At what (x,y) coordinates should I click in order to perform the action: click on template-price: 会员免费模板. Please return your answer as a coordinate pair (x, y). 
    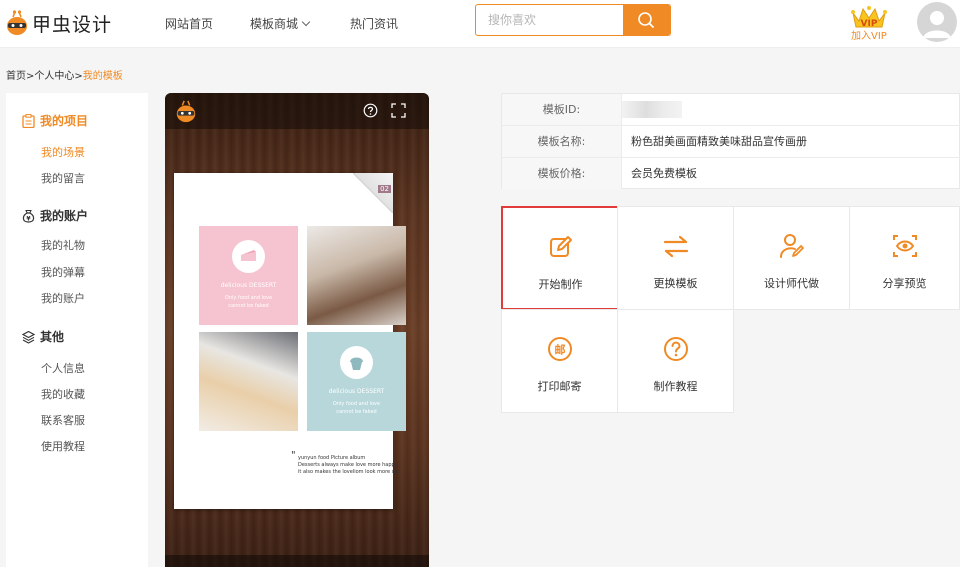
    Looking at the image, I should click on (664, 173).